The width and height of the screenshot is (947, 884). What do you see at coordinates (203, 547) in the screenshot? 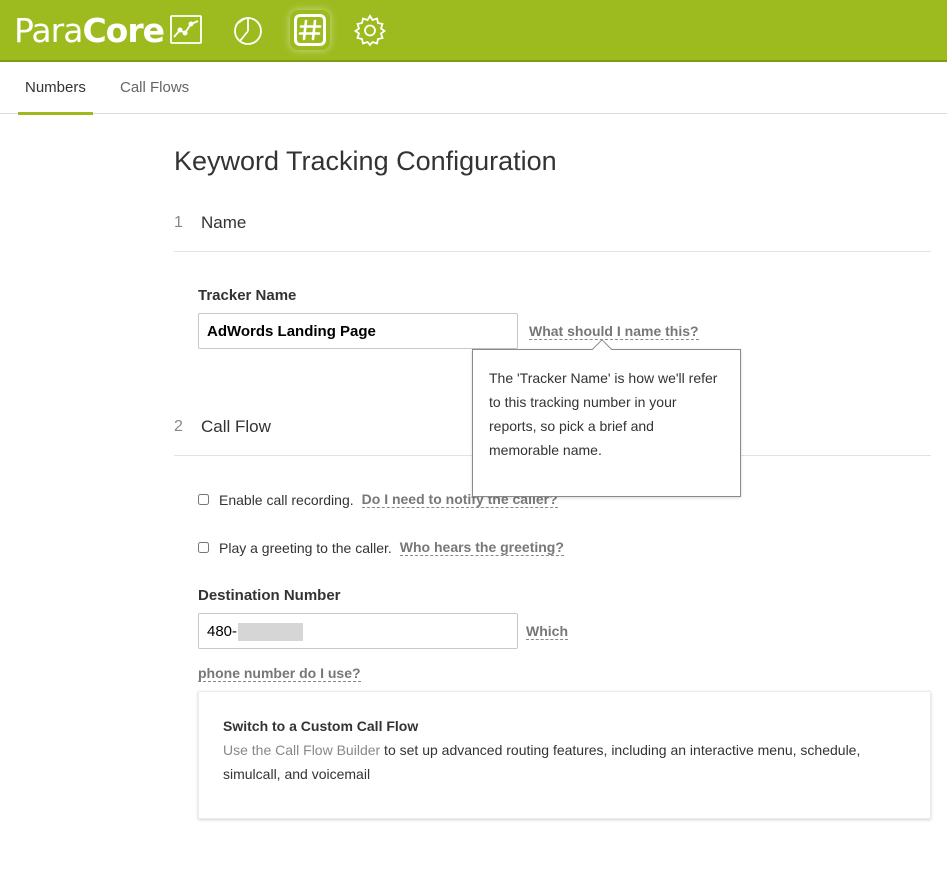
I see `greeting-checkbox` at bounding box center [203, 547].